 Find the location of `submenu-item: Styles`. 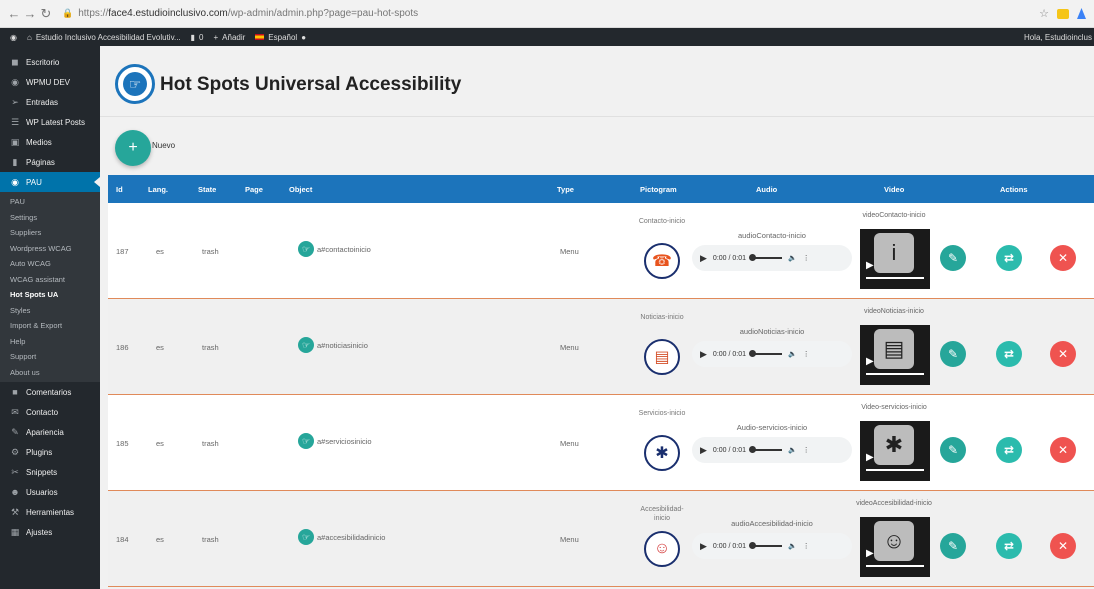

submenu-item: Styles is located at coordinates (50, 311).